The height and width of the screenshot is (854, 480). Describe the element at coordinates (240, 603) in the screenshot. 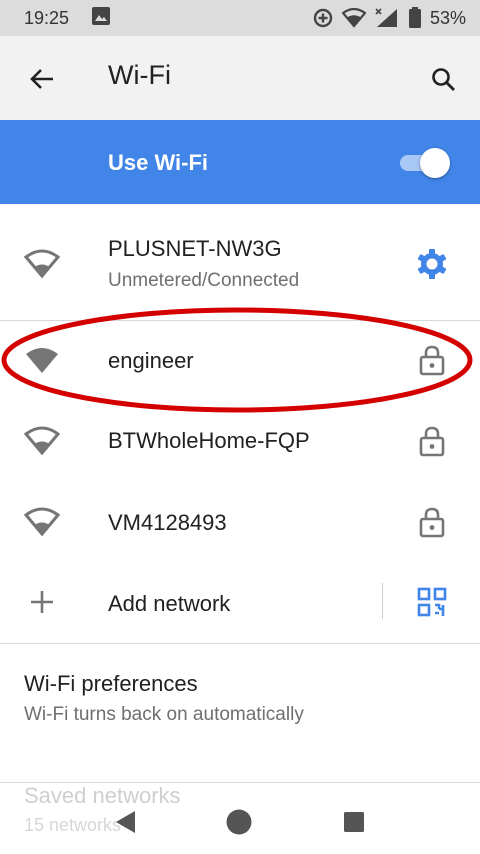

I see `add-network-row: Add network` at that location.